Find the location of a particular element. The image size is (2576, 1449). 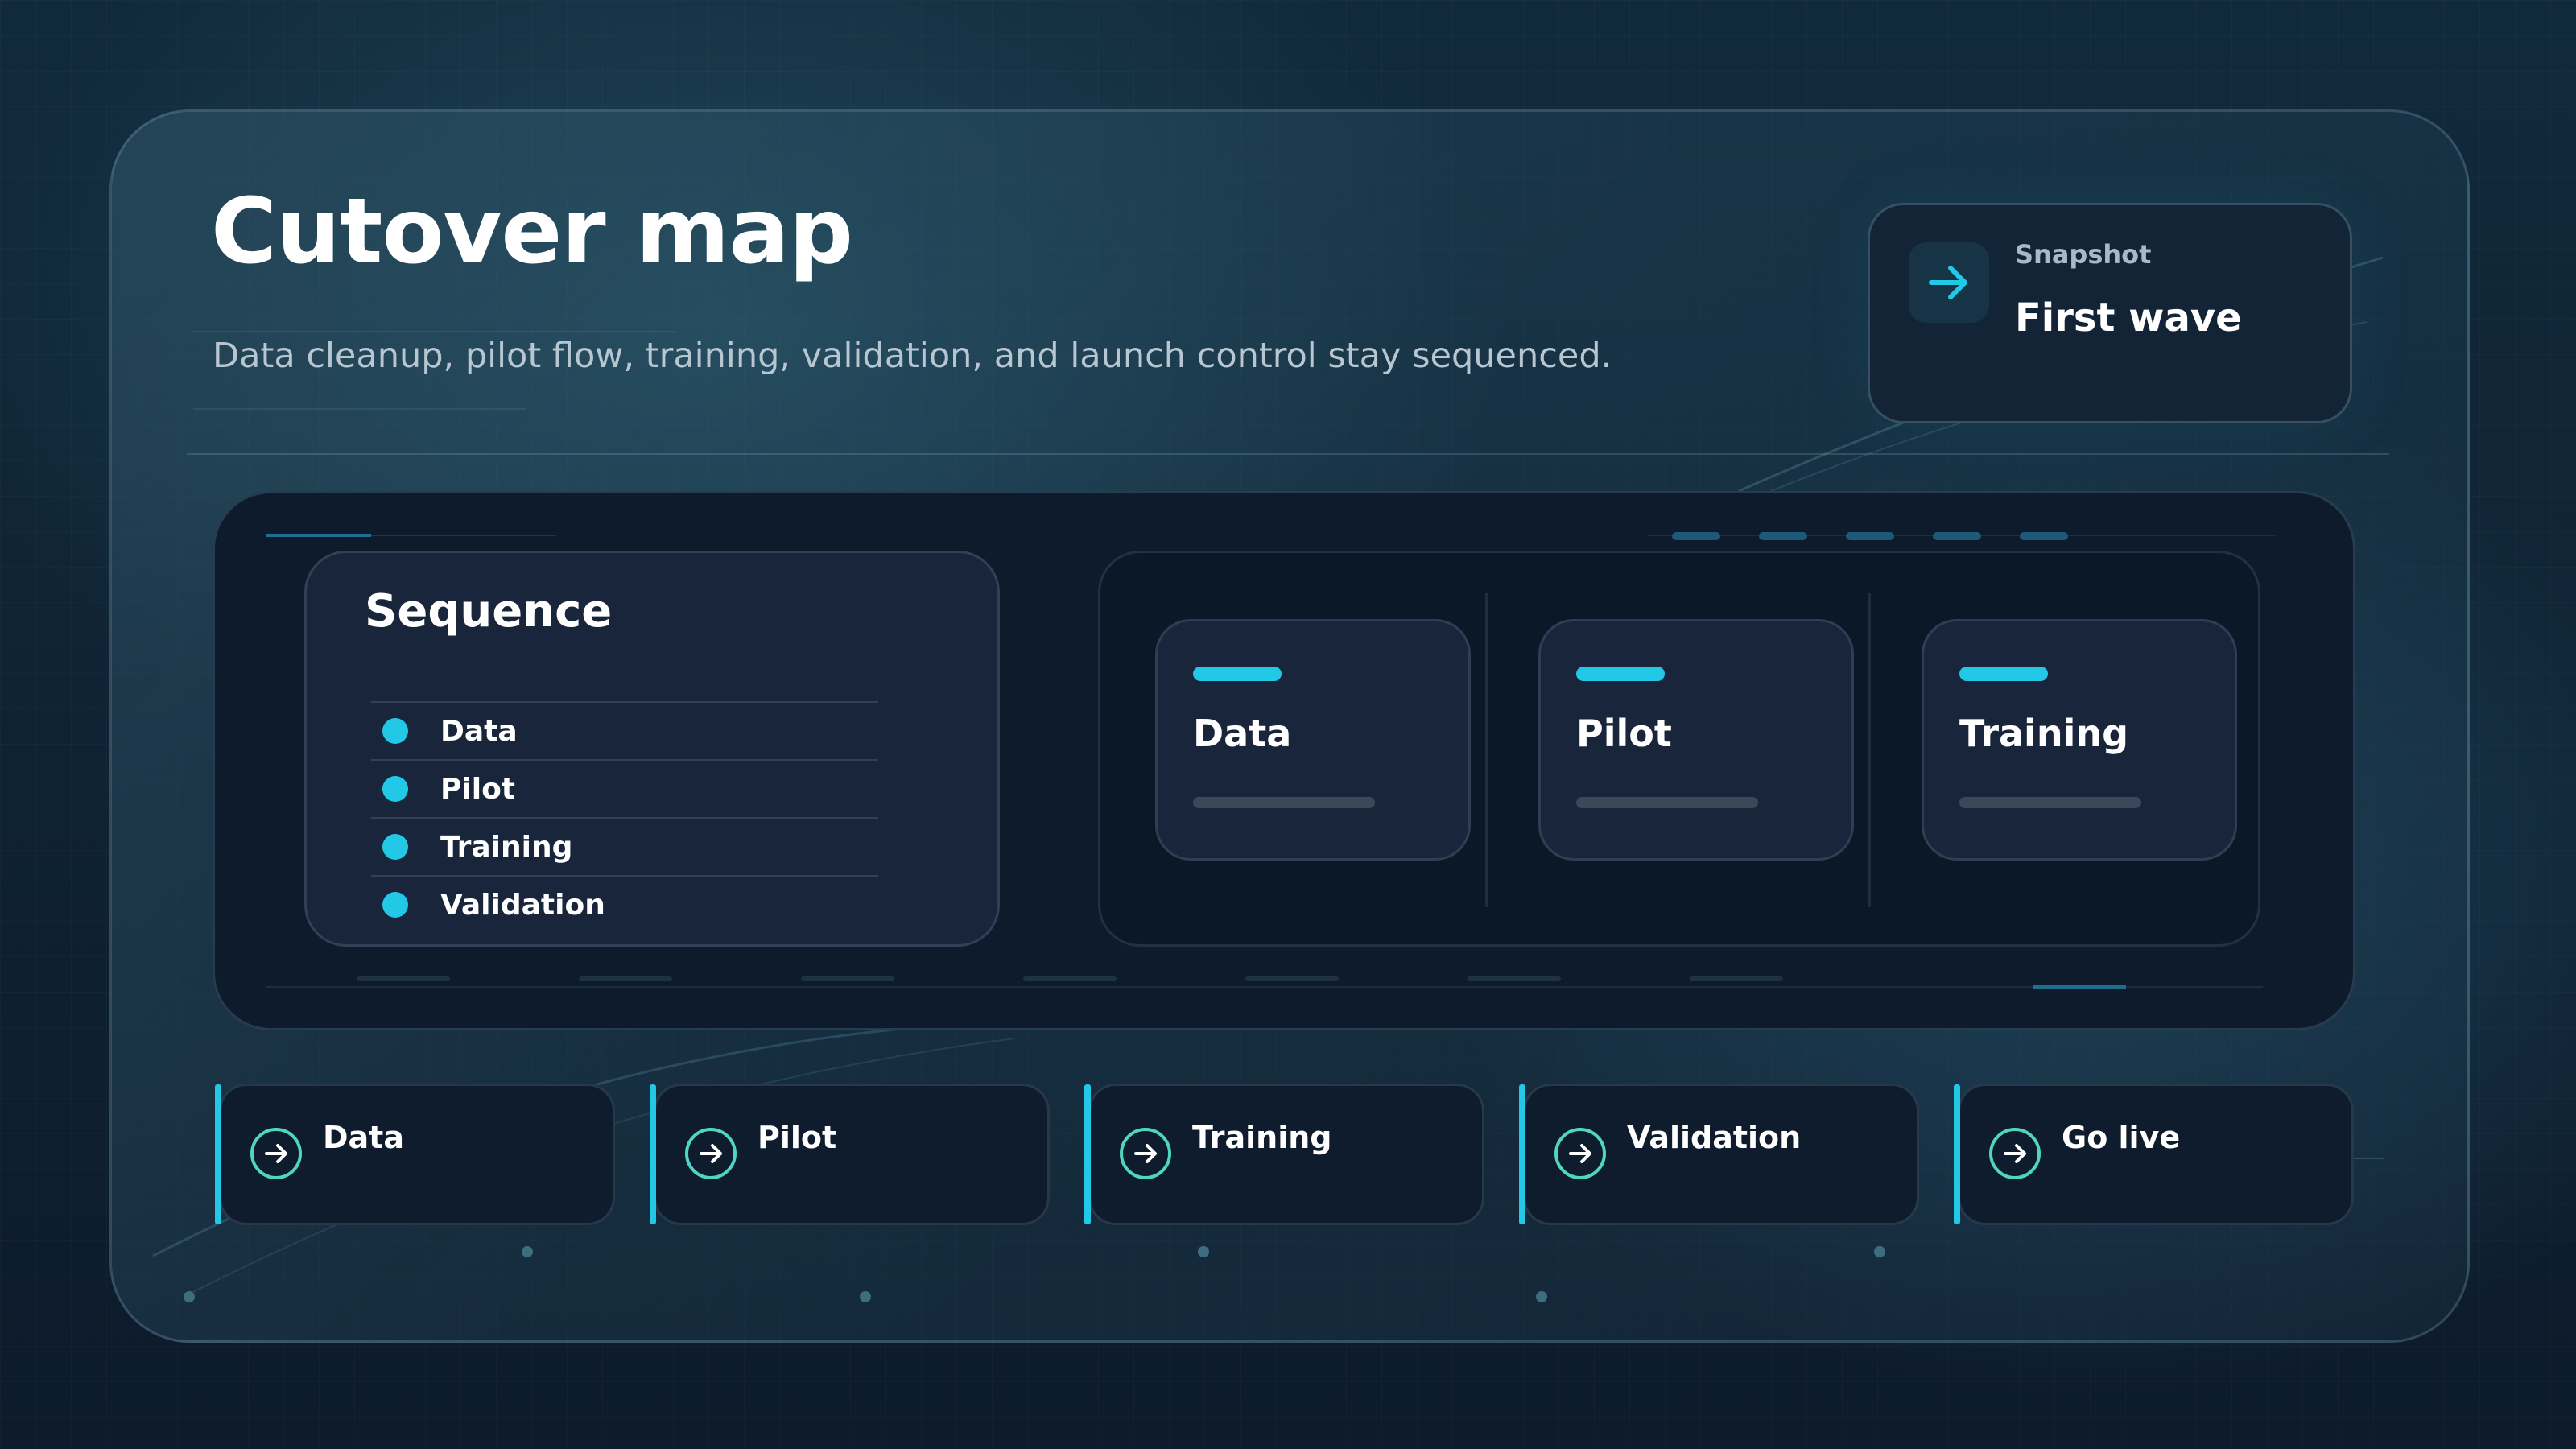

panel-bottom-line is located at coordinates (1264, 987).